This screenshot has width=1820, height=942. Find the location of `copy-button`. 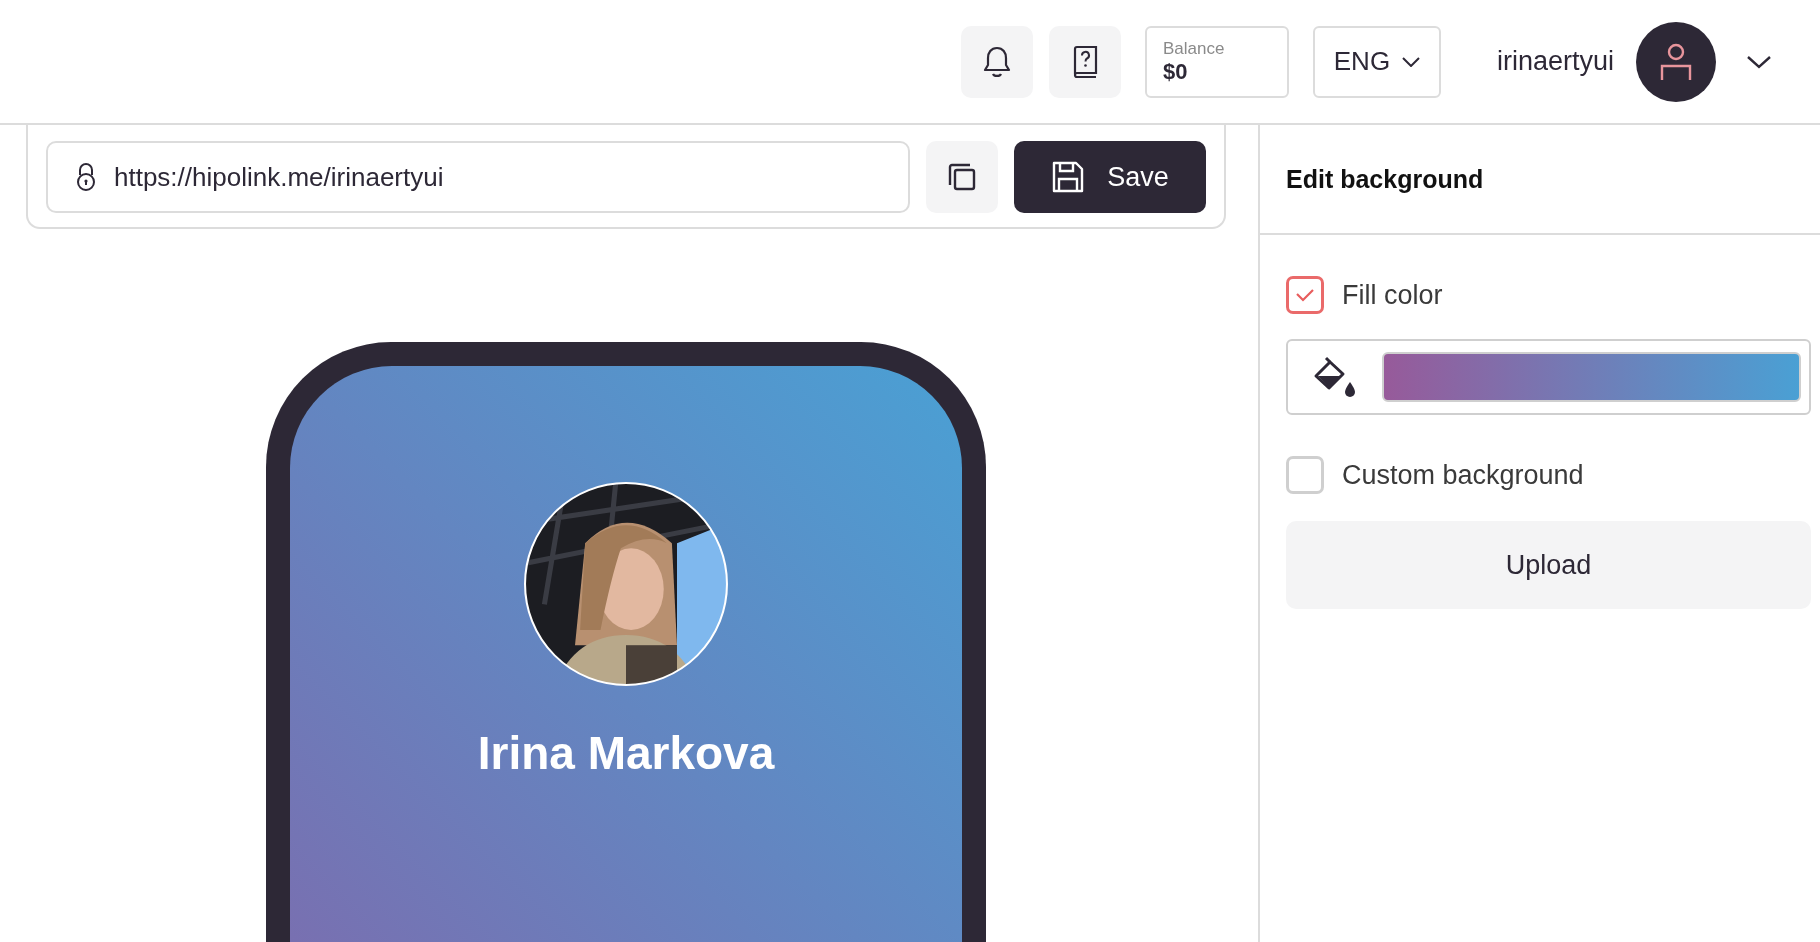

copy-button is located at coordinates (962, 177).